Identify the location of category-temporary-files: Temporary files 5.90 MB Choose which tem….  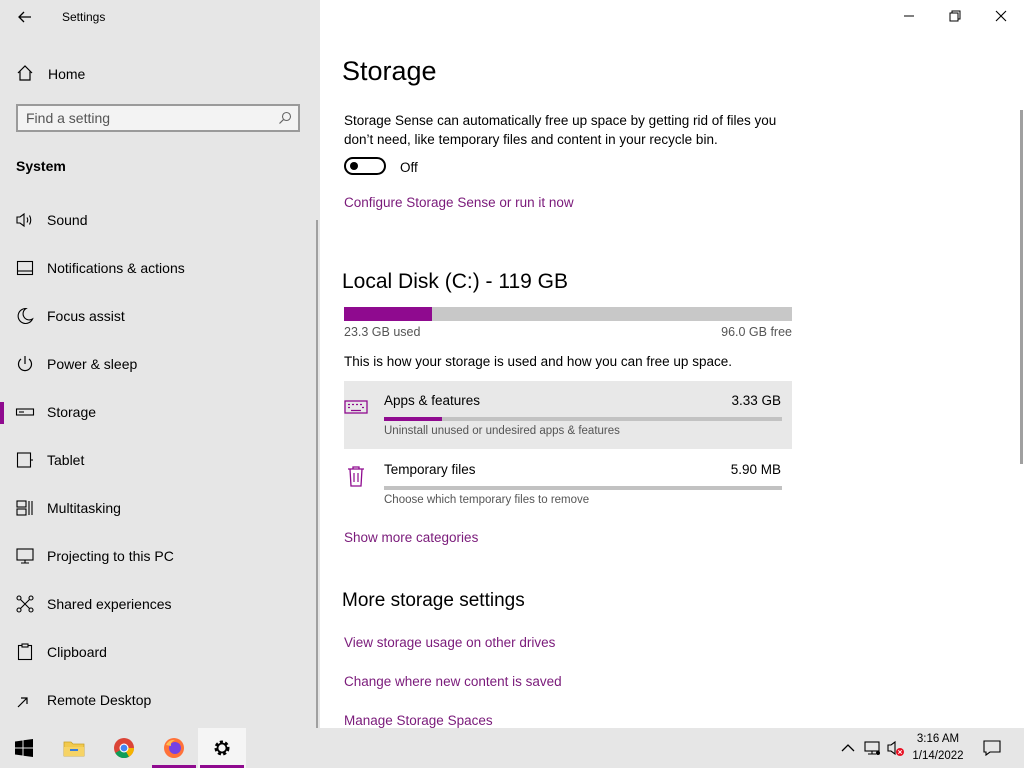
(568, 484).